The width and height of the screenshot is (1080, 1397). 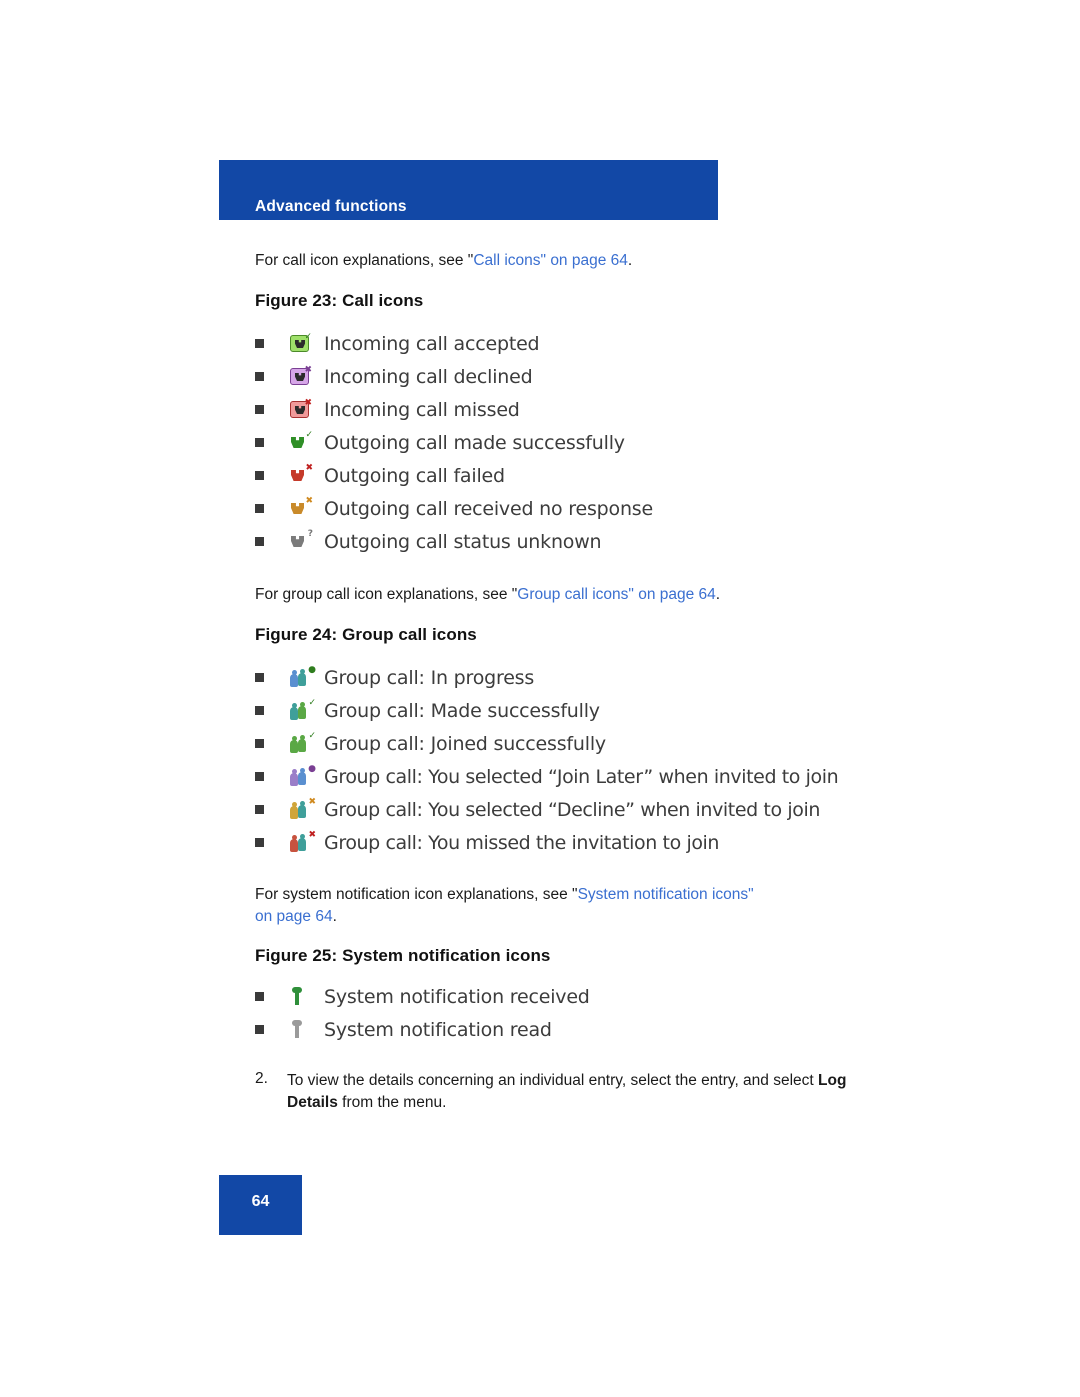 What do you see at coordinates (307, 1029) in the screenshot?
I see `system-notification-read-icon` at bounding box center [307, 1029].